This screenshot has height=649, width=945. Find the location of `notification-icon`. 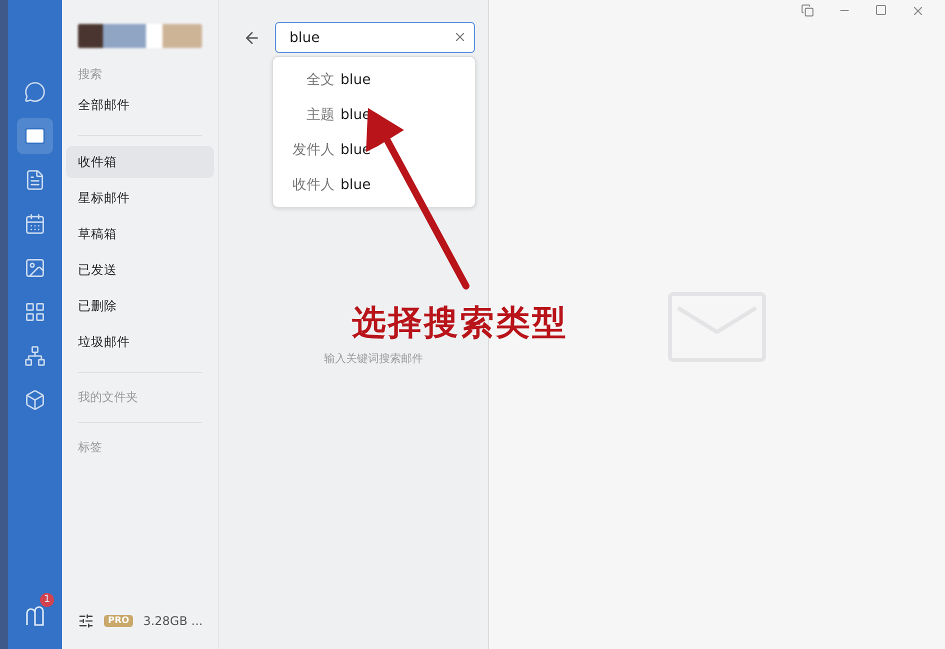

notification-icon is located at coordinates (35, 615).